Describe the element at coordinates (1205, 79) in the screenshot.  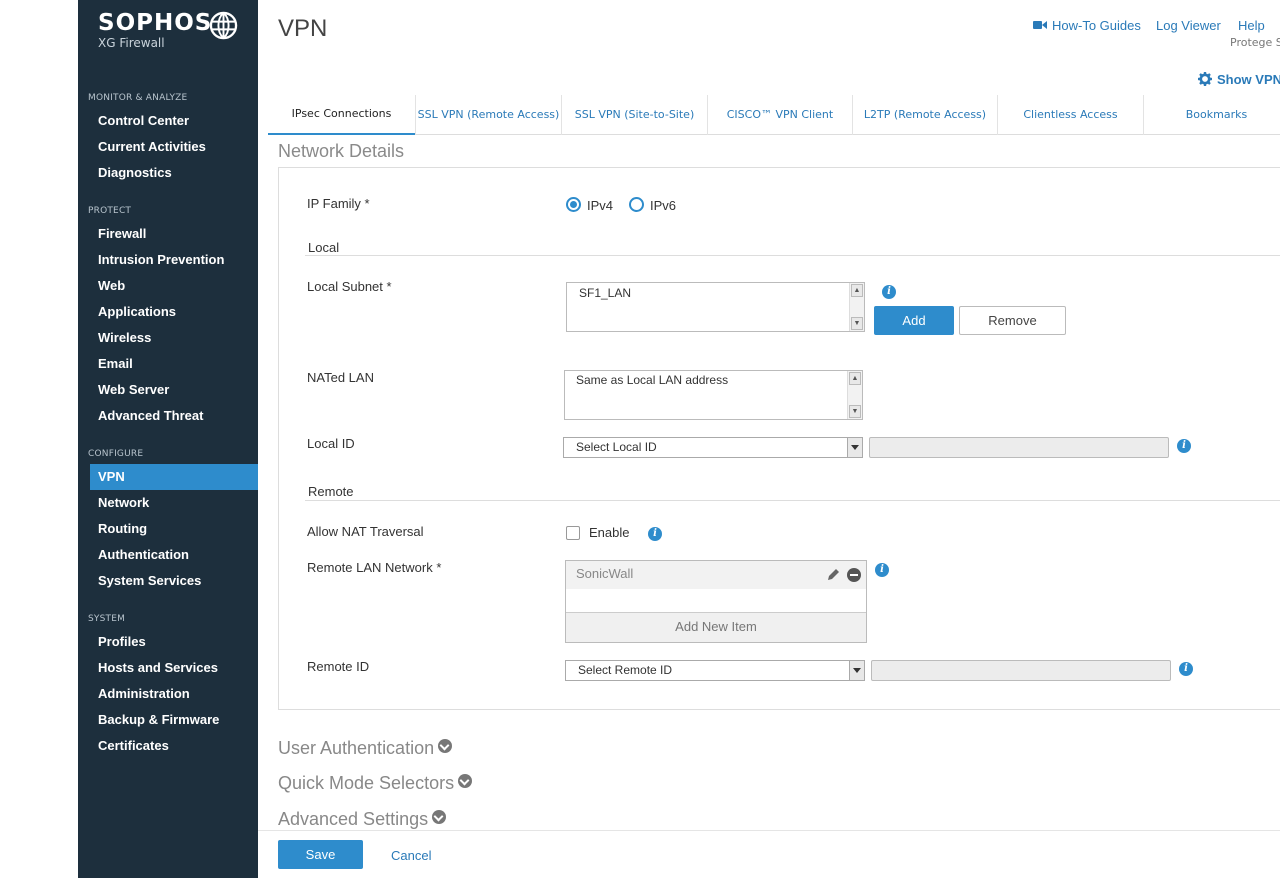
I see `gear-icon` at that location.